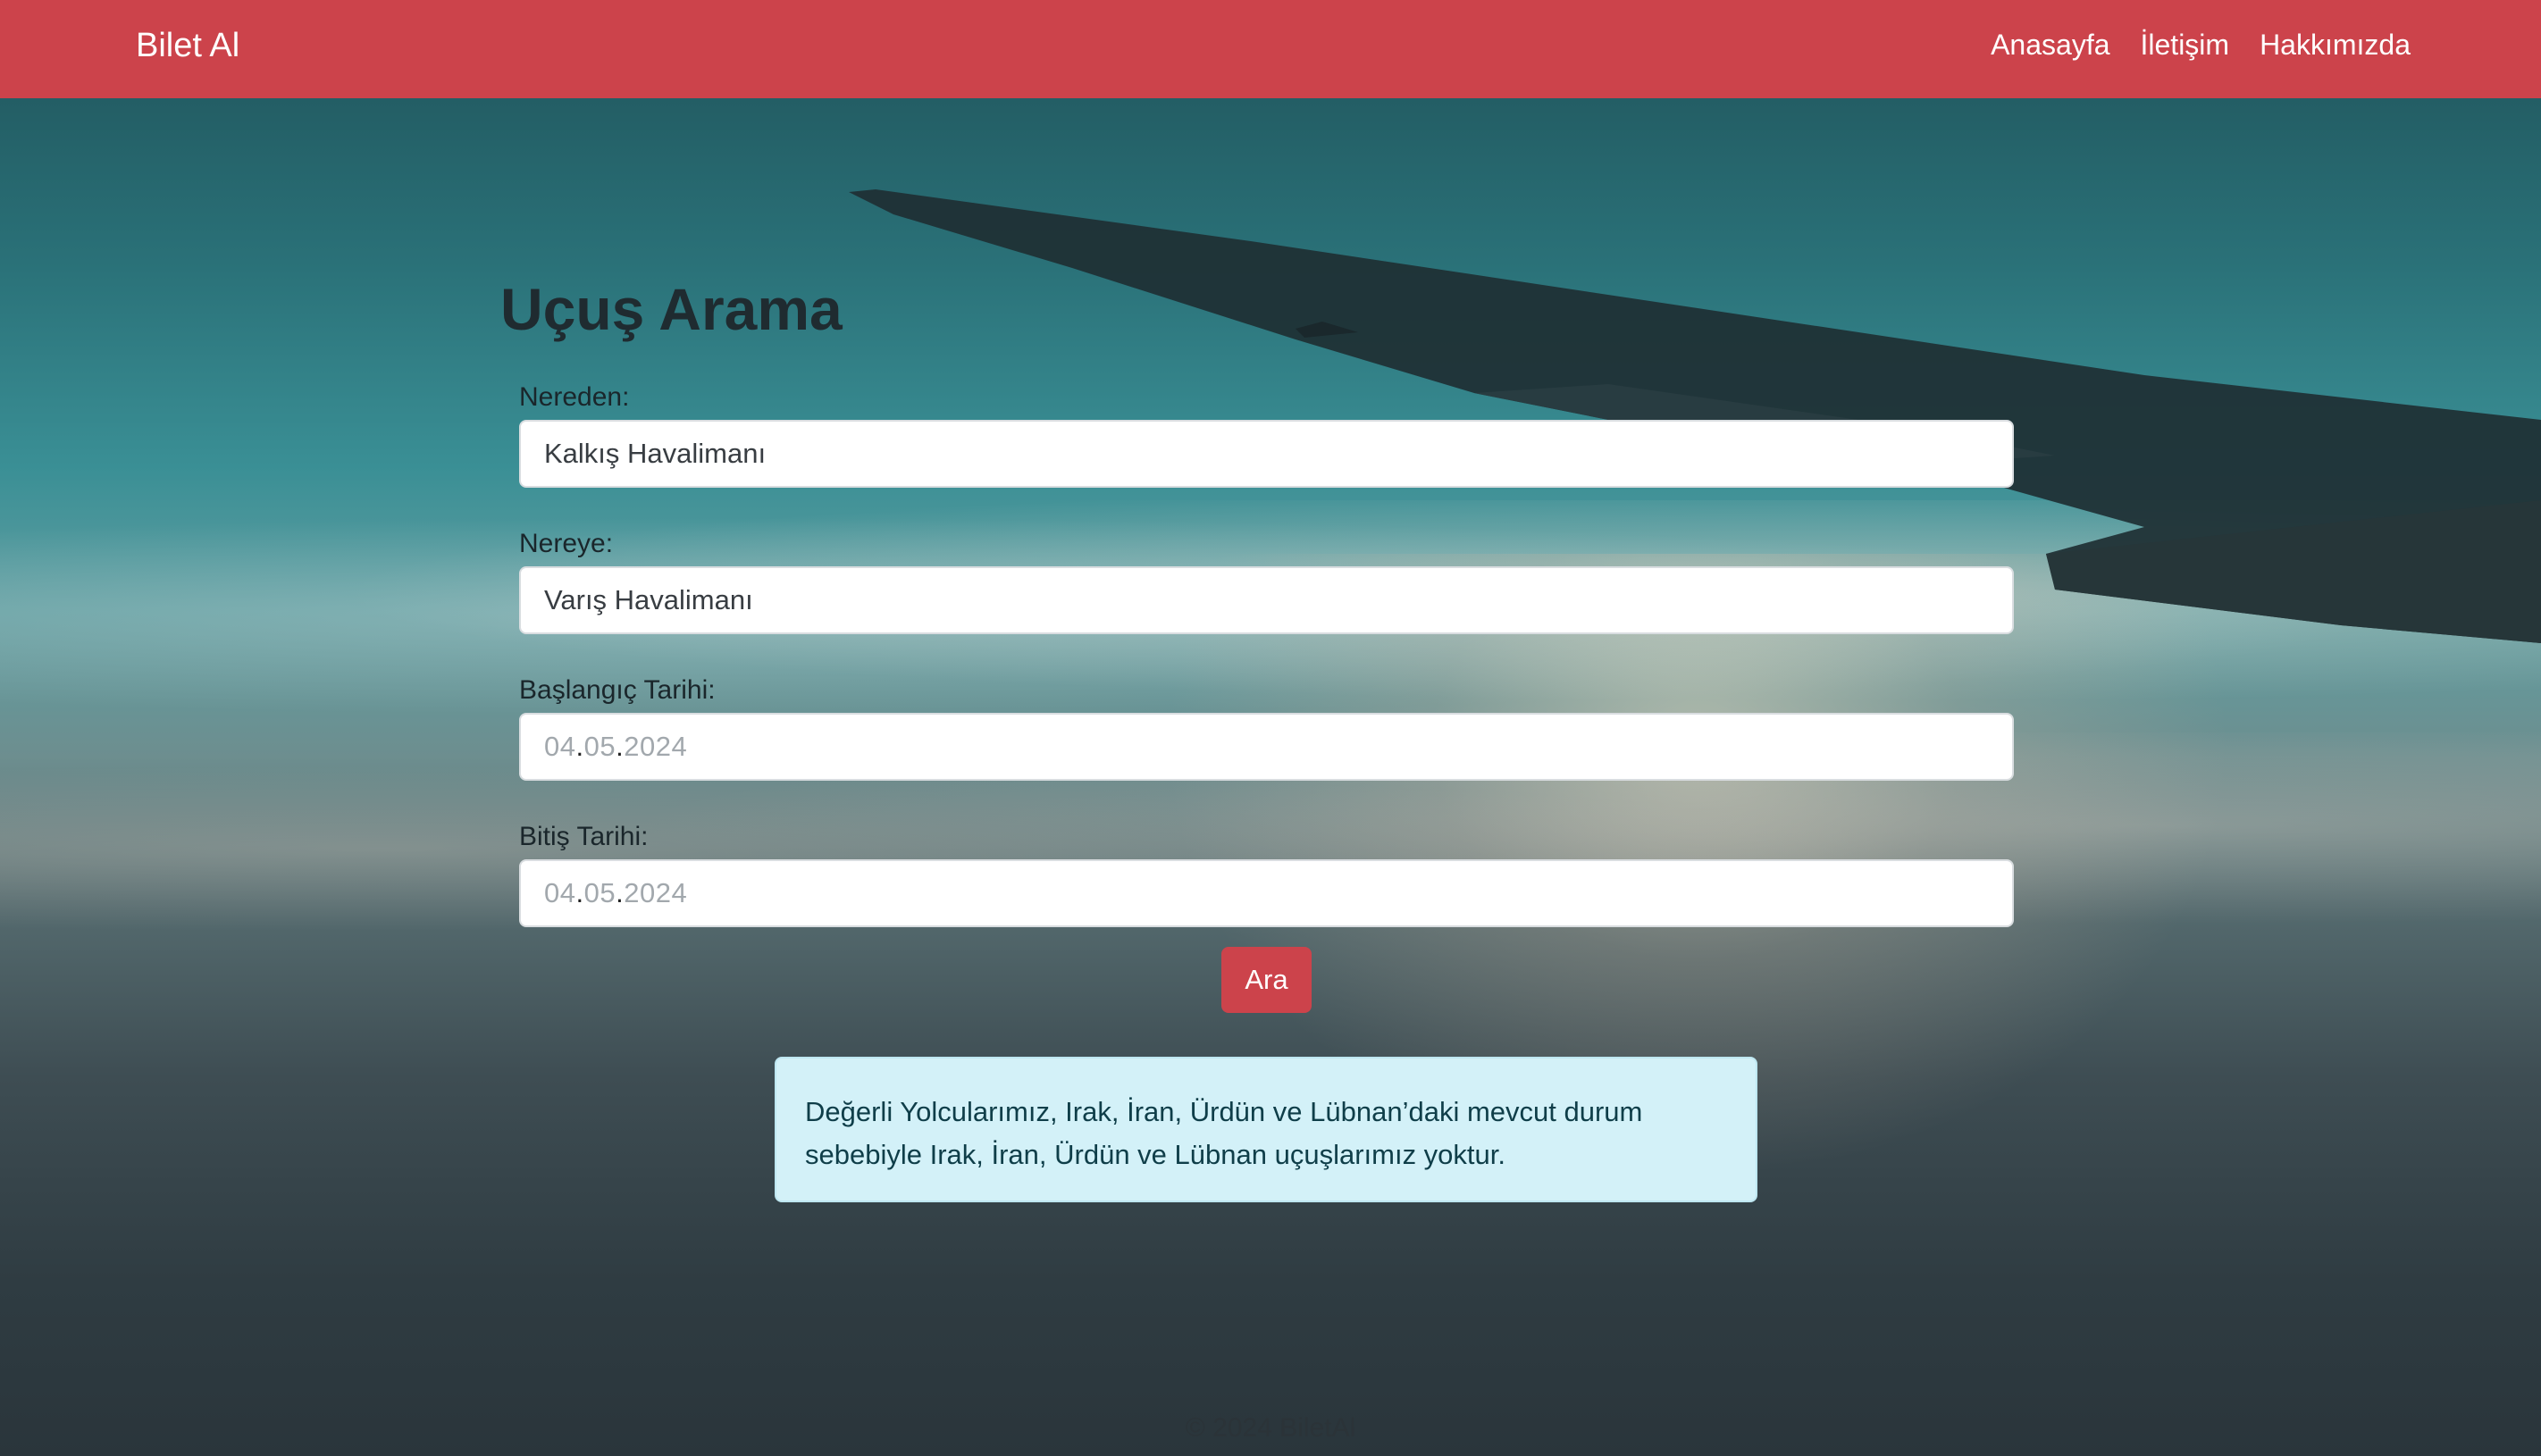 The image size is (2541, 1456). What do you see at coordinates (1267, 893) in the screenshot?
I see `end-date-input: 04.05.2024` at bounding box center [1267, 893].